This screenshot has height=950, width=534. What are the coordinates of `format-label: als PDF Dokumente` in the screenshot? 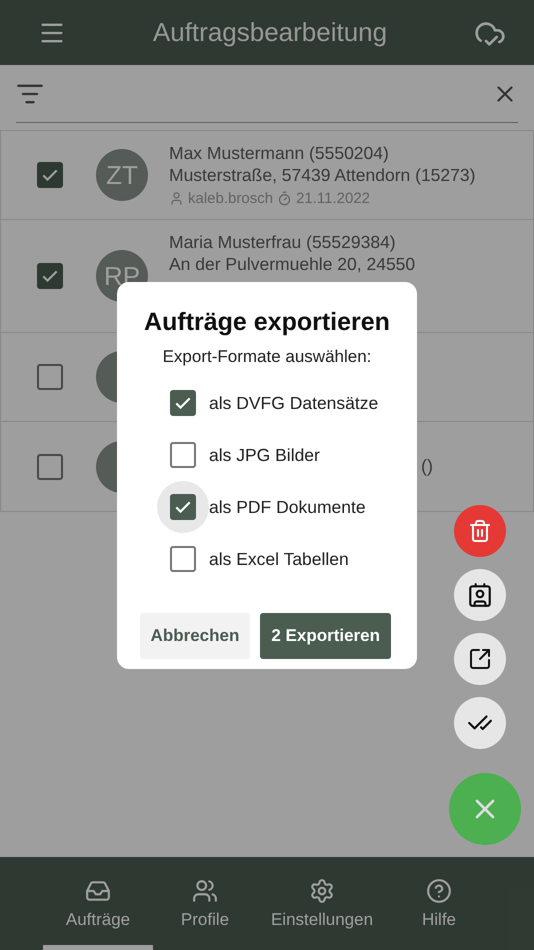 It's located at (287, 507).